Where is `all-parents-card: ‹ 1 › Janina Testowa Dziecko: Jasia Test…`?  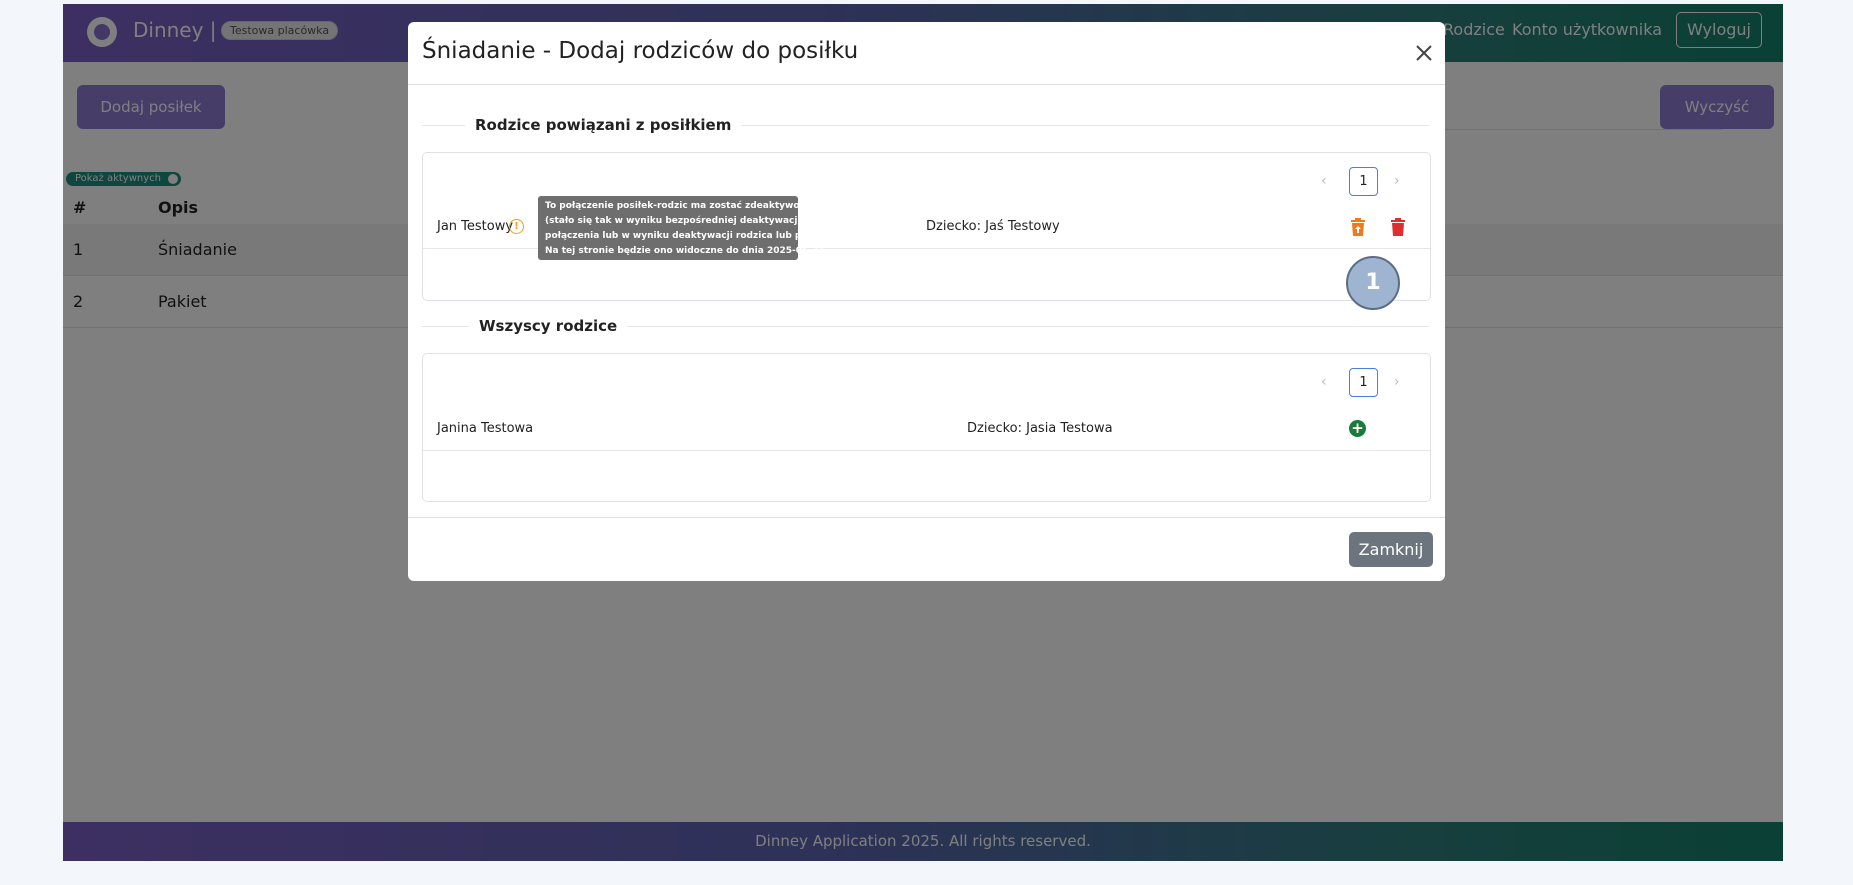 all-parents-card: ‹ 1 › Janina Testowa Dziecko: Jasia Test… is located at coordinates (926, 427).